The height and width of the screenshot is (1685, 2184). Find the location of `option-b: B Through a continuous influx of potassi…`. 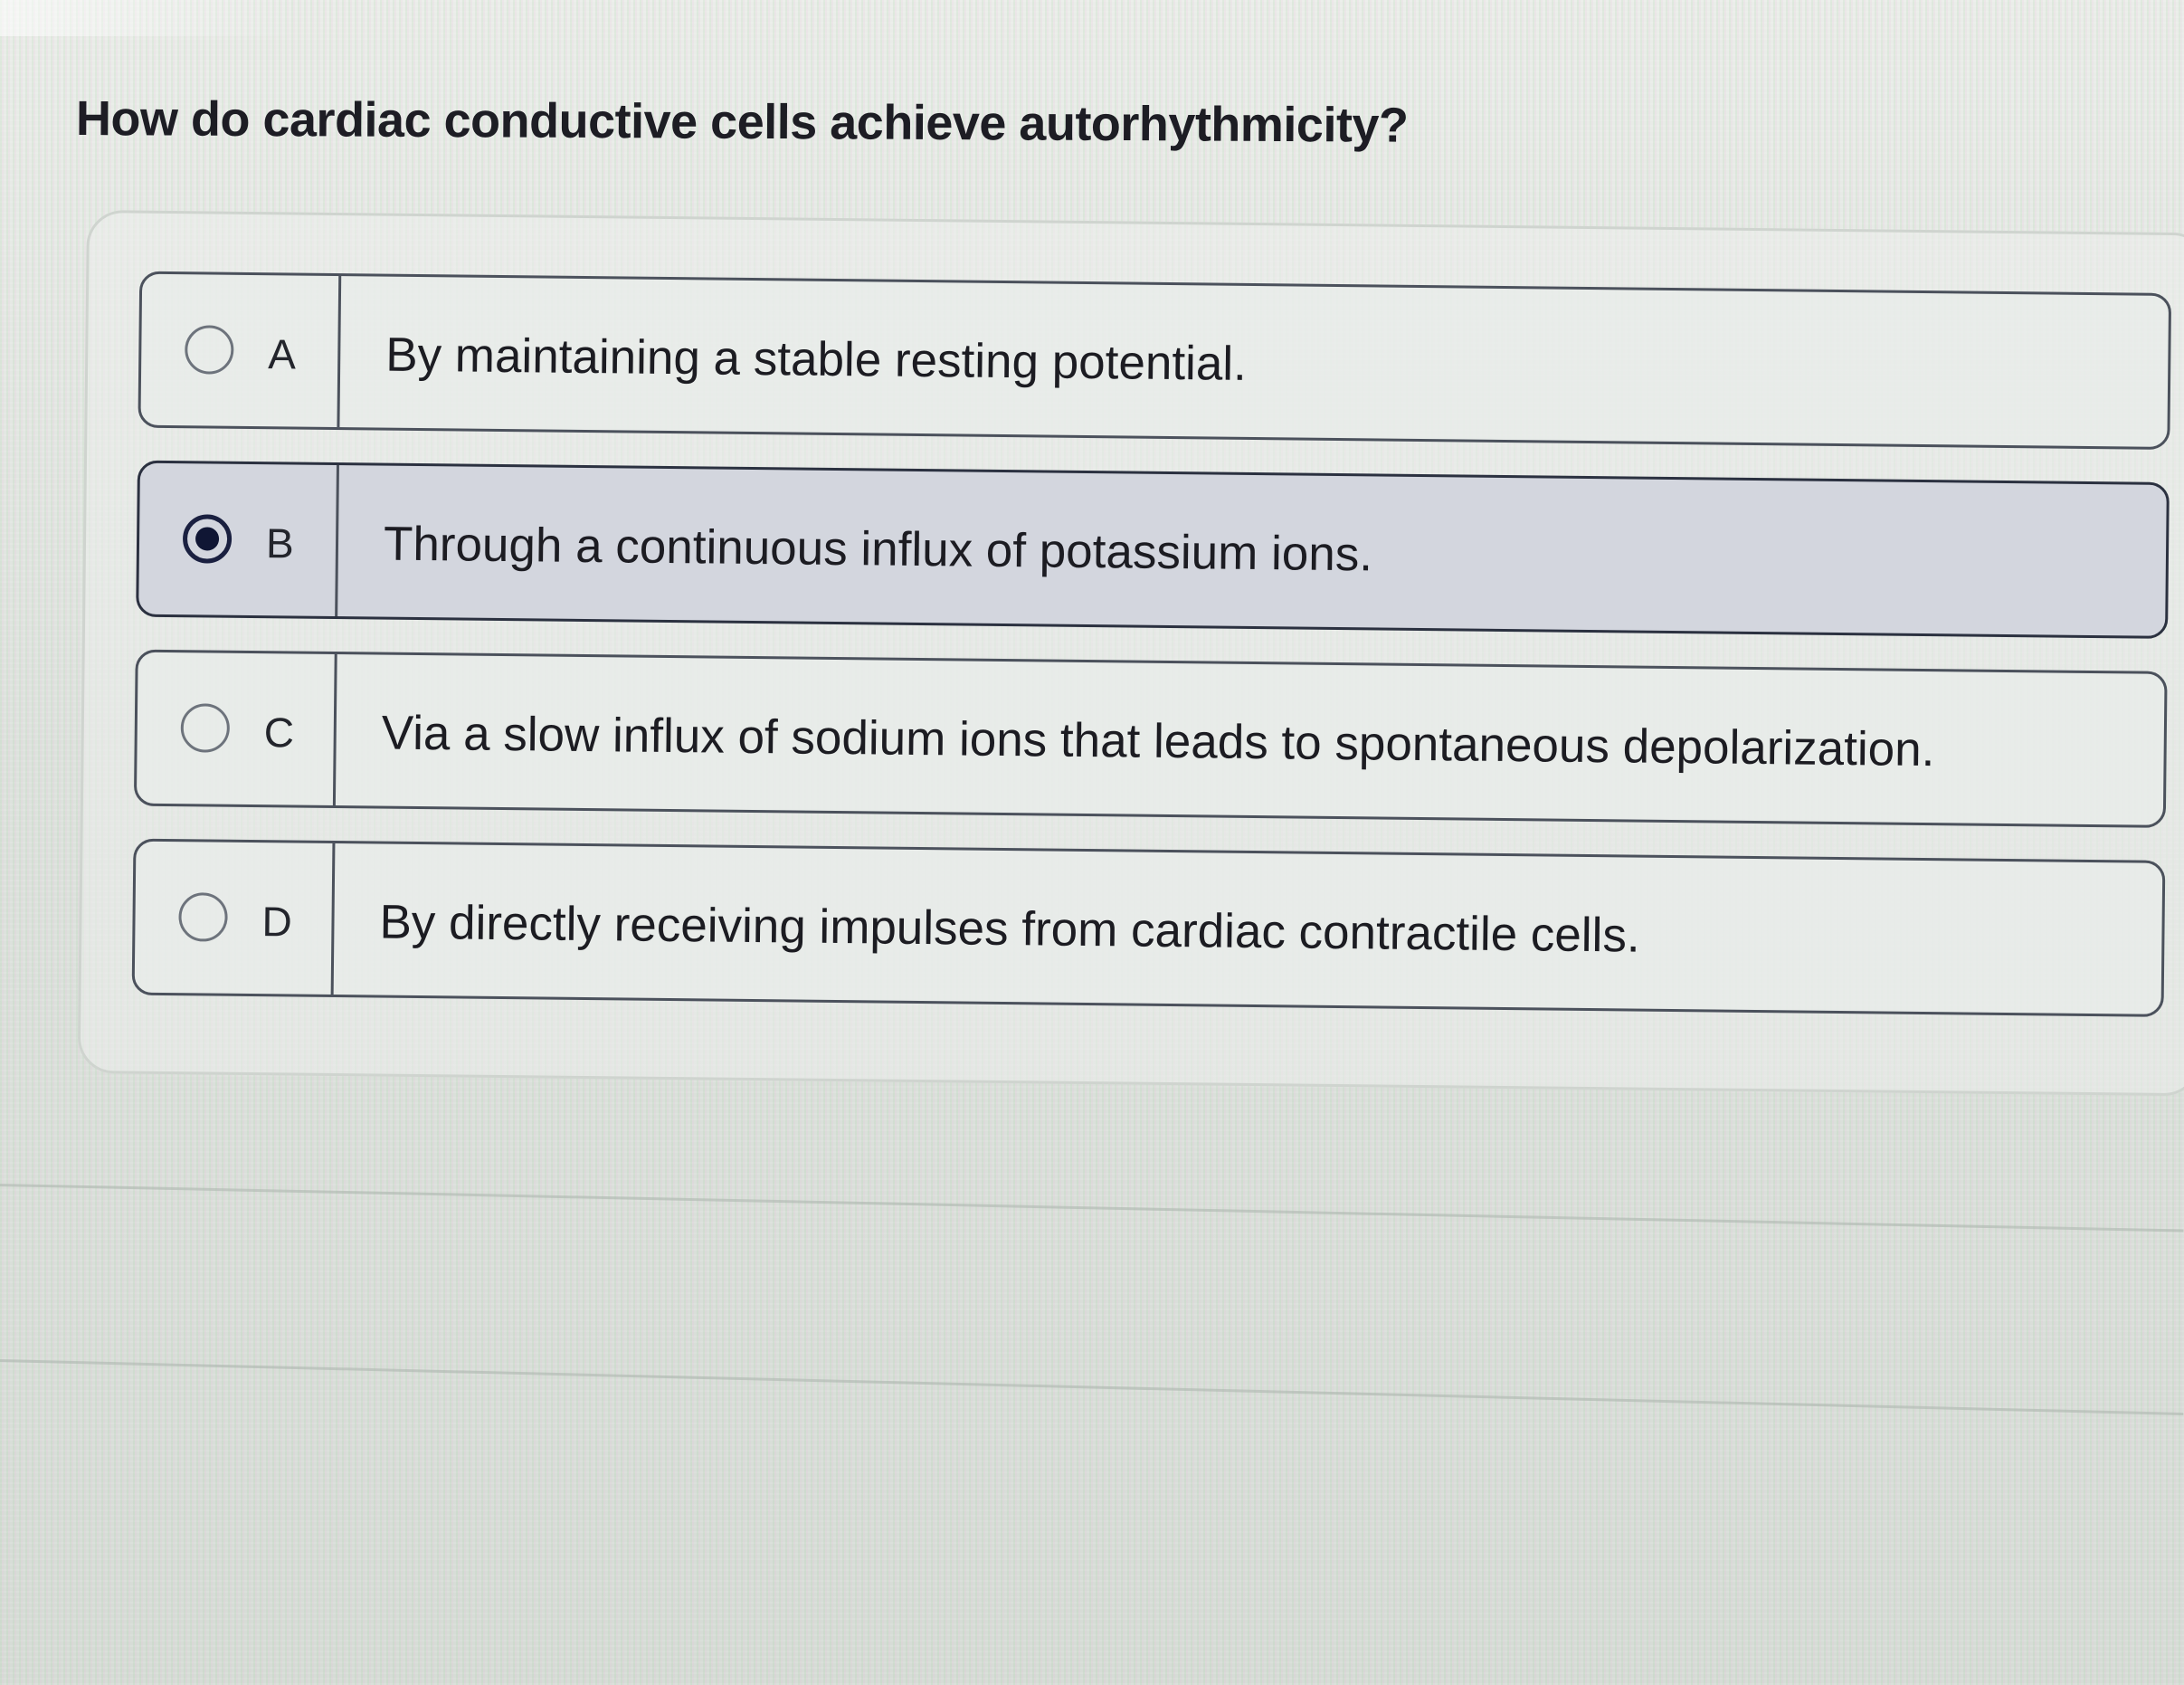

option-b: B Through a continuous influx of potassi… is located at coordinates (1153, 549).